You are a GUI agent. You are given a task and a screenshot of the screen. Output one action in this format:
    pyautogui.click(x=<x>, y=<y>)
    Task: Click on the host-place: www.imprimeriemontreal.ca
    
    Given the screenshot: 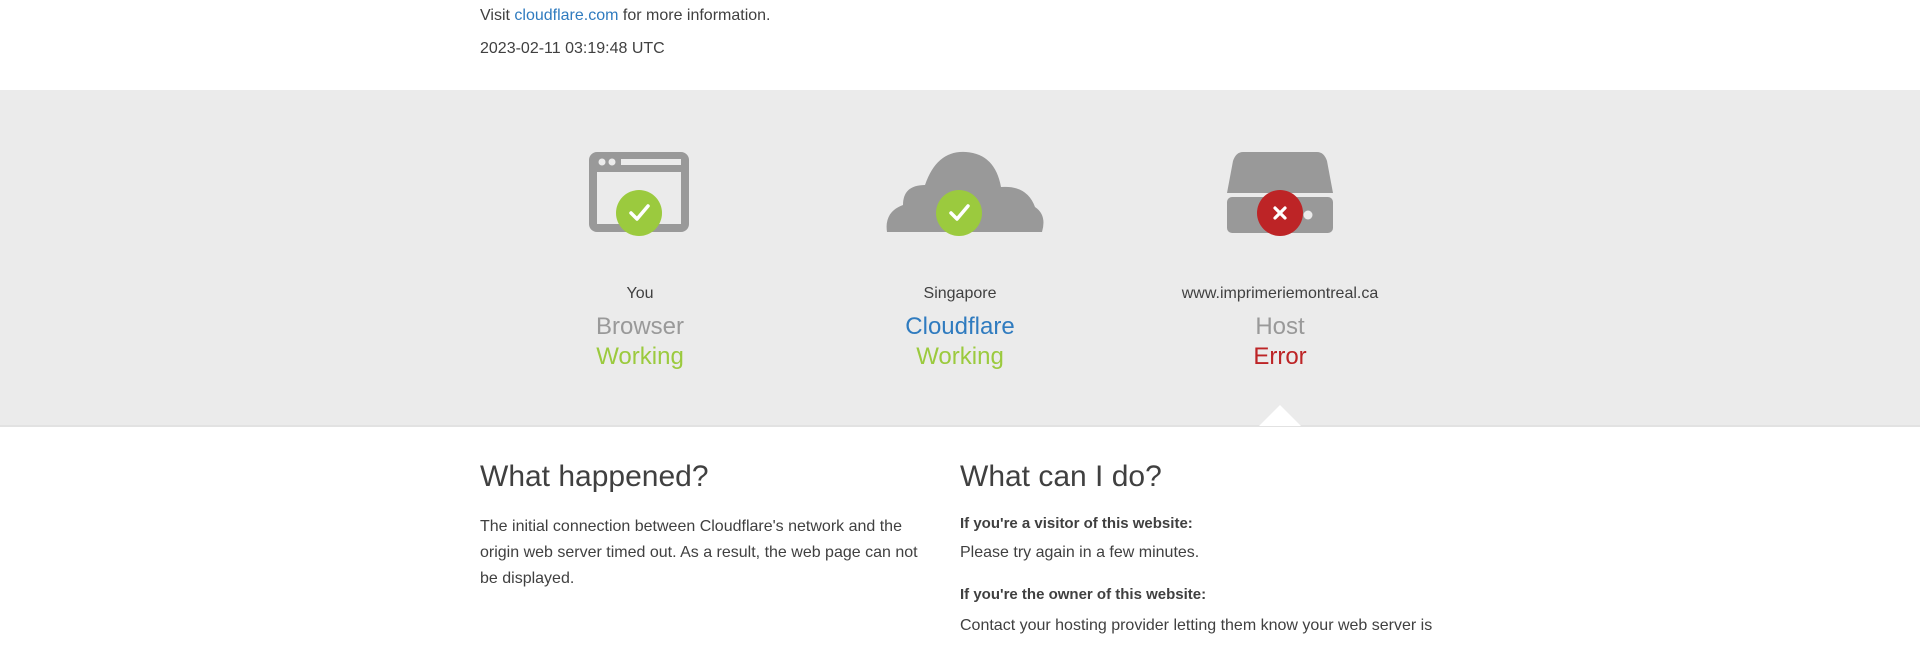 What is the action you would take?
    pyautogui.click(x=1280, y=293)
    